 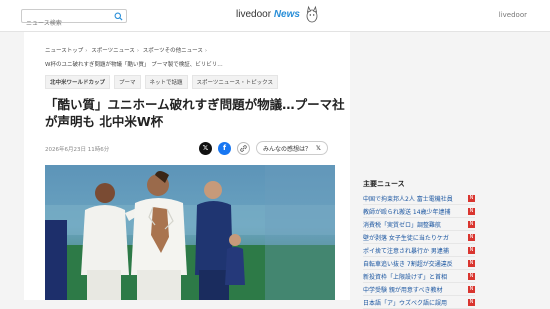 I want to click on reactions-button: みんなの感想は？ 𝕏, so click(x=292, y=148).